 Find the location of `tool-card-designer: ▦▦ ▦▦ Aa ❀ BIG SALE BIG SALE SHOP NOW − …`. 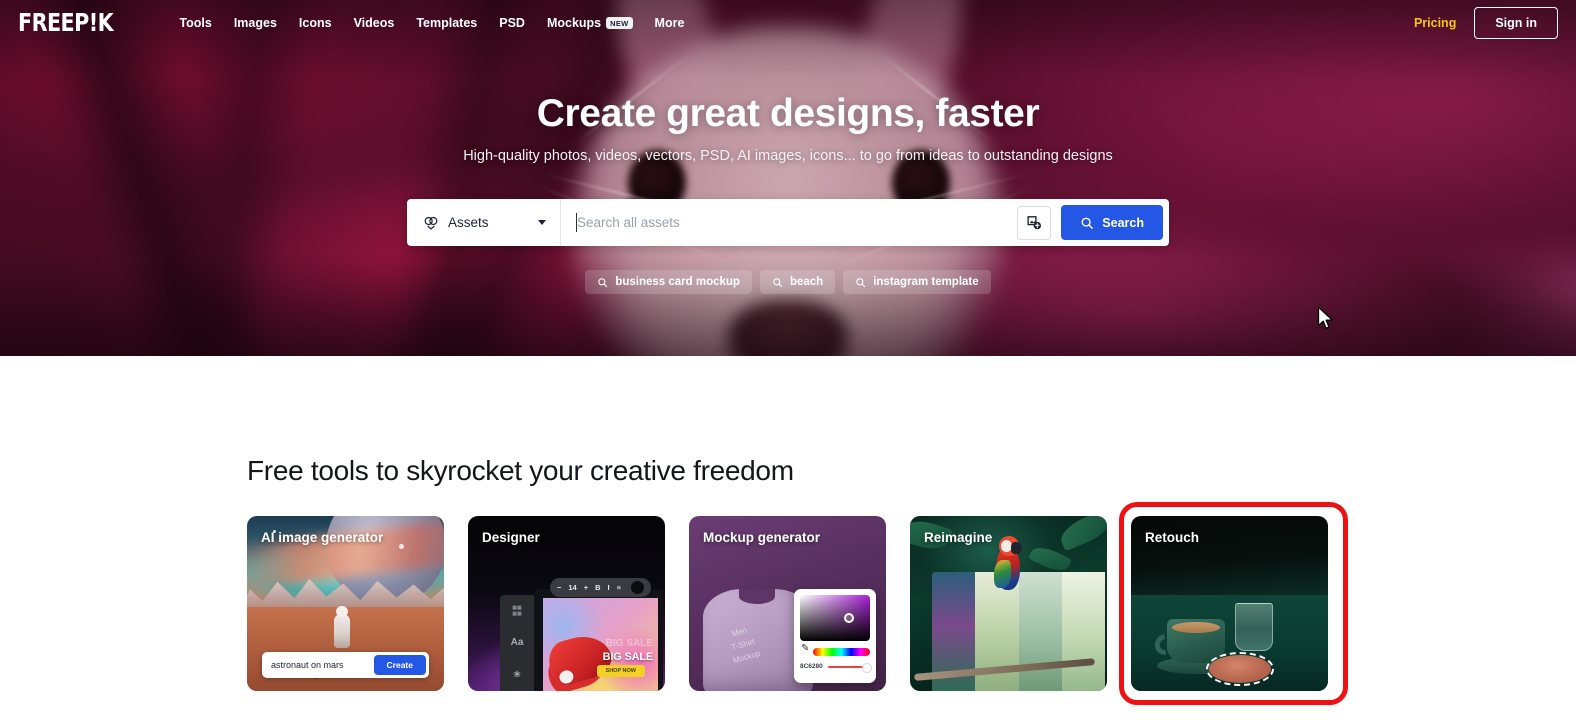

tool-card-designer: ▦▦ ▦▦ Aa ❀ BIG SALE BIG SALE SHOP NOW − … is located at coordinates (566, 603).